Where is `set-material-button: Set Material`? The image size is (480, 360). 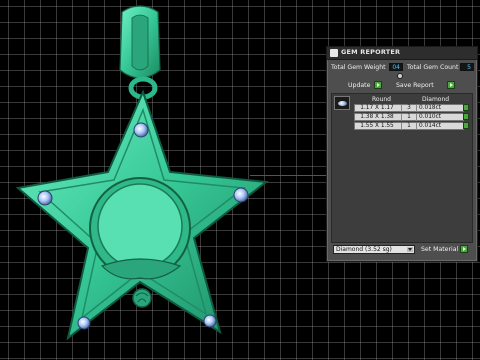
set-material-button: Set Material is located at coordinates (439, 249).